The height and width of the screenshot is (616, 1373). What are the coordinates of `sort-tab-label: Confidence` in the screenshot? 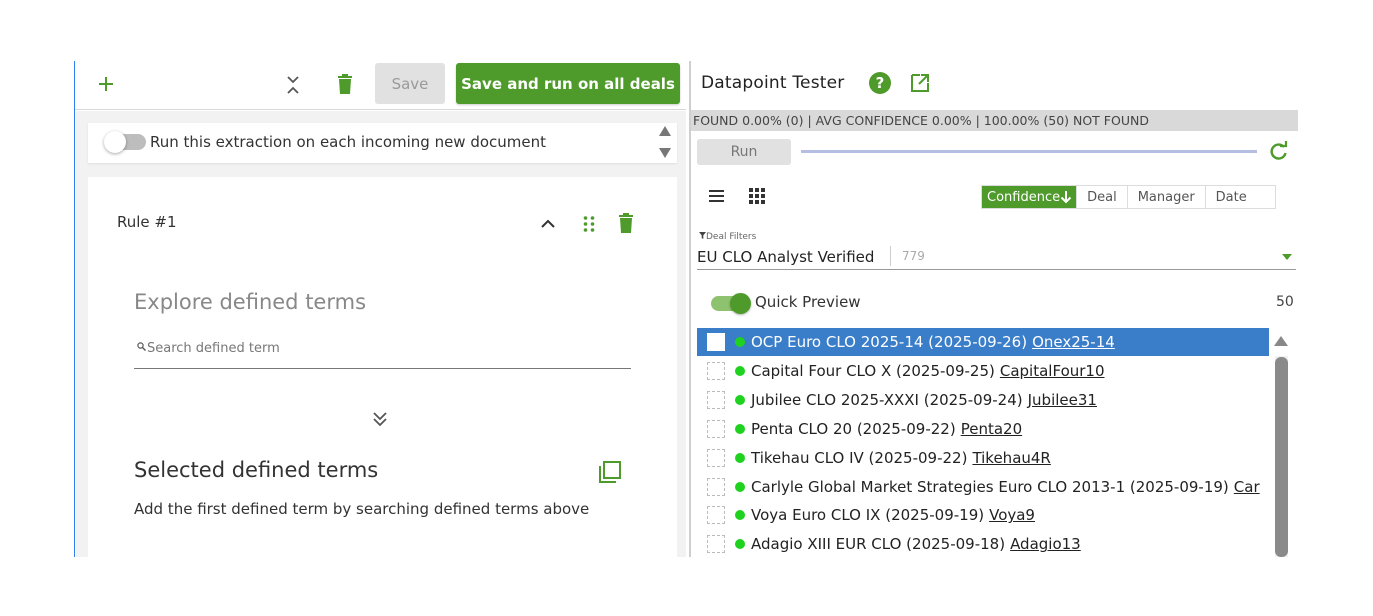 It's located at (1024, 197).